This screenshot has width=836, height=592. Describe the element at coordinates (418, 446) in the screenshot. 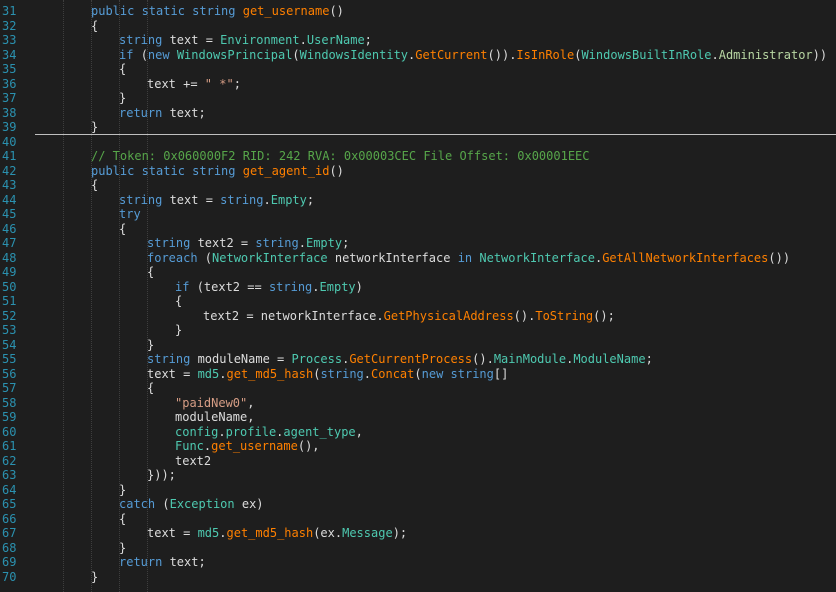

I see `code-line: 61 Func.get_username(),` at that location.